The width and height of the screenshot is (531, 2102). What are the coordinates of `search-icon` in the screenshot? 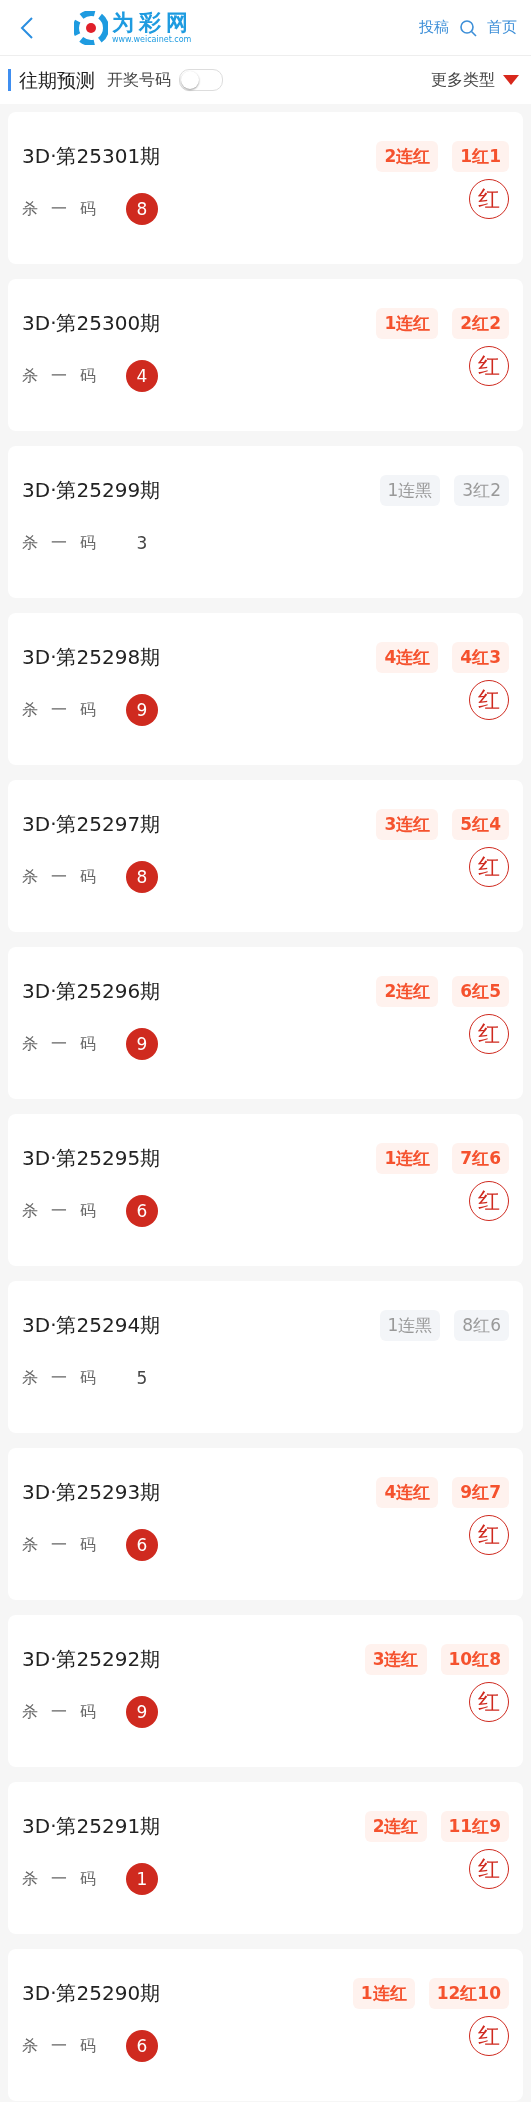 It's located at (468, 27).